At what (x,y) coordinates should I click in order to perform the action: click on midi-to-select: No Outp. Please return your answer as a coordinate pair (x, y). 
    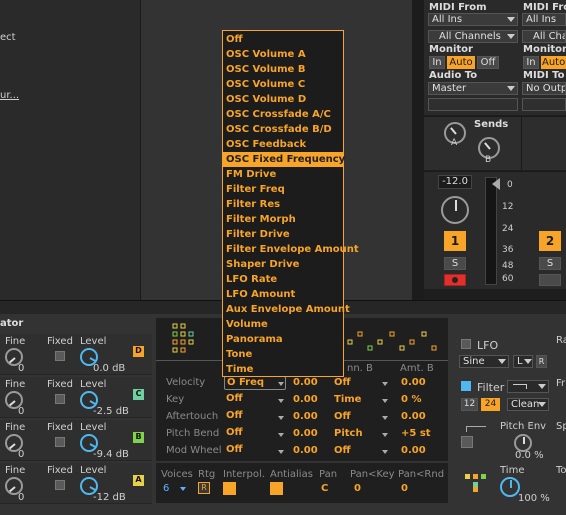
    Looking at the image, I should click on (544, 88).